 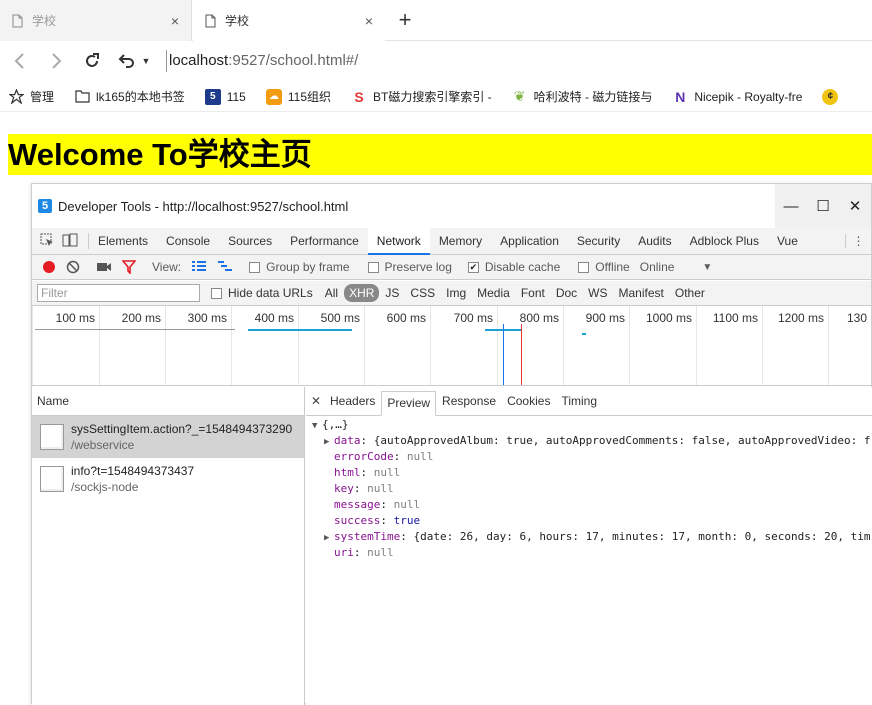 What do you see at coordinates (654, 241) in the screenshot?
I see `tab-audits: Audits` at bounding box center [654, 241].